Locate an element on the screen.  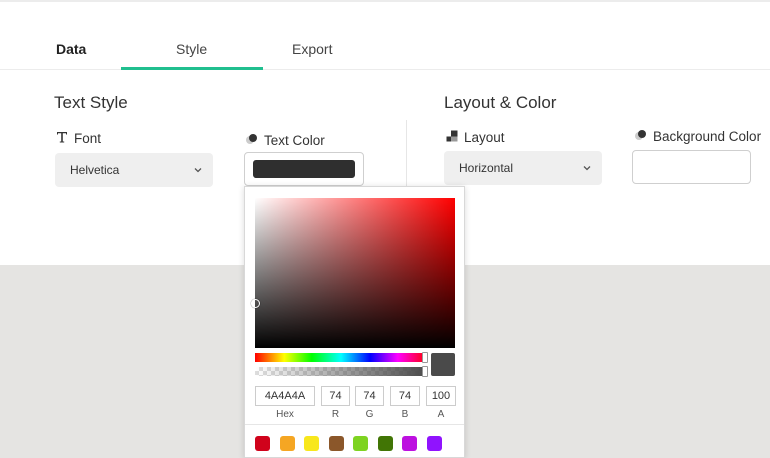
g-input: 74 is located at coordinates (369, 396).